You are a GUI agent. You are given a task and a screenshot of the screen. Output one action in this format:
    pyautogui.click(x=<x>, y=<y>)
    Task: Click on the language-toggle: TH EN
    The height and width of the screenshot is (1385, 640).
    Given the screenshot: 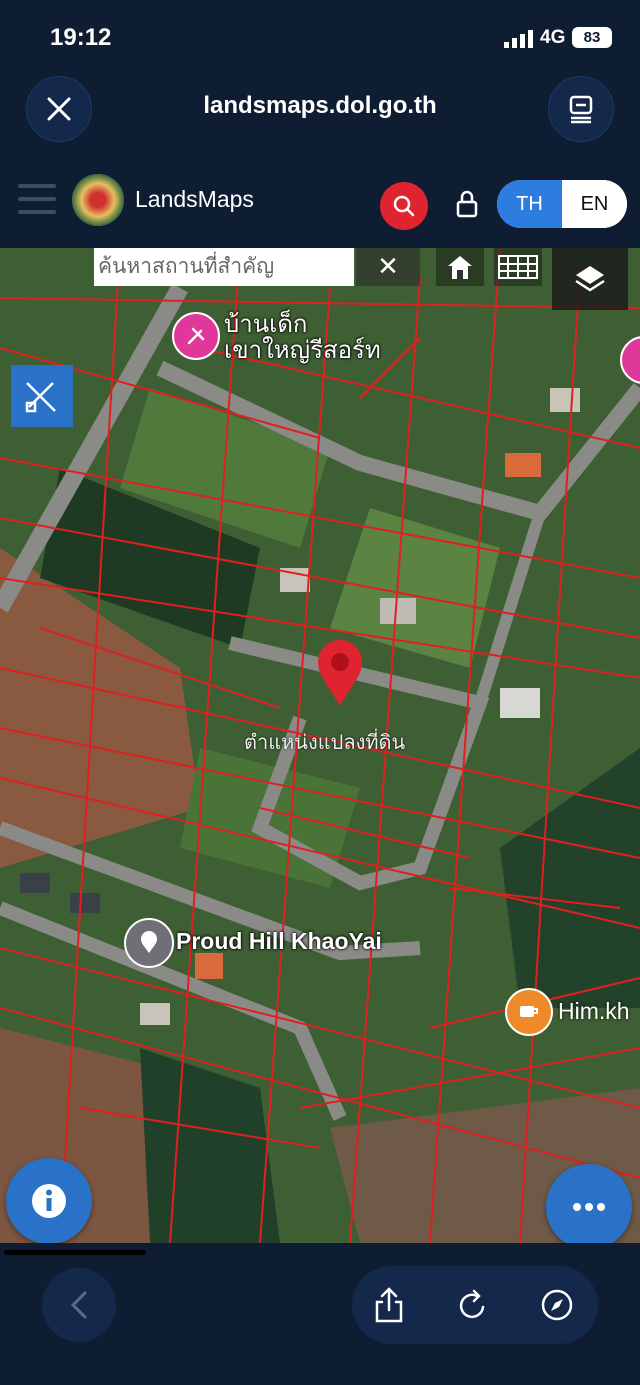 What is the action you would take?
    pyautogui.click(x=562, y=204)
    